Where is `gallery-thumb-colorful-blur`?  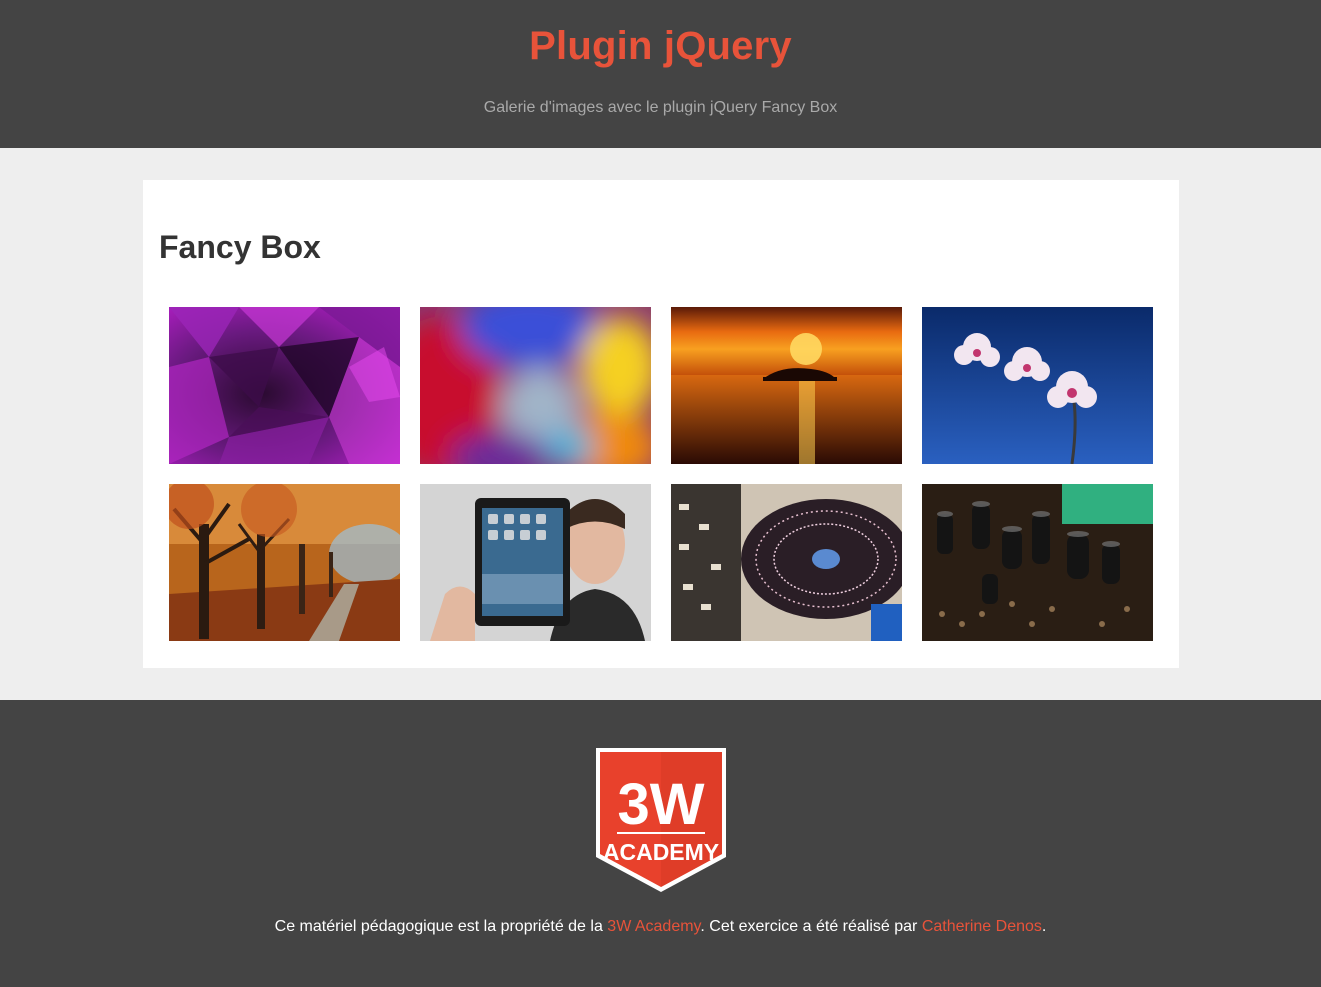
gallery-thumb-colorful-blur is located at coordinates (535, 385).